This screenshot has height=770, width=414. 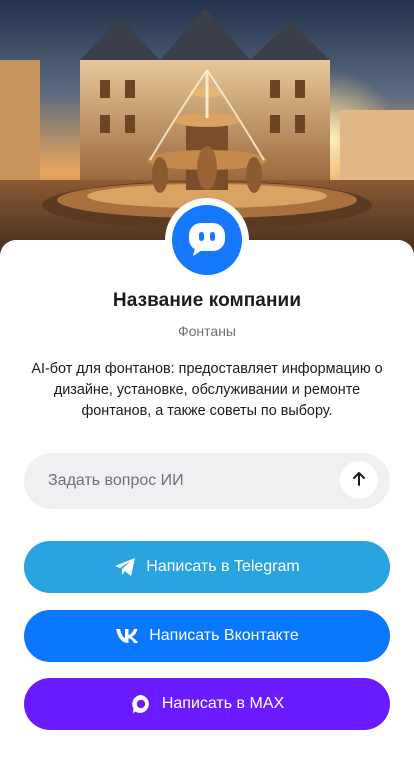 I want to click on write-telegram-button: Написать в Telegram, so click(x=207, y=567).